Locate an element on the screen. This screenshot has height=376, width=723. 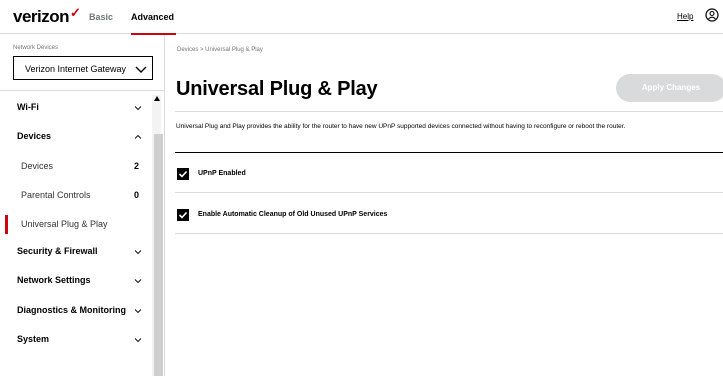
sidebar-item-label: Parental Controls is located at coordinates (56, 195).